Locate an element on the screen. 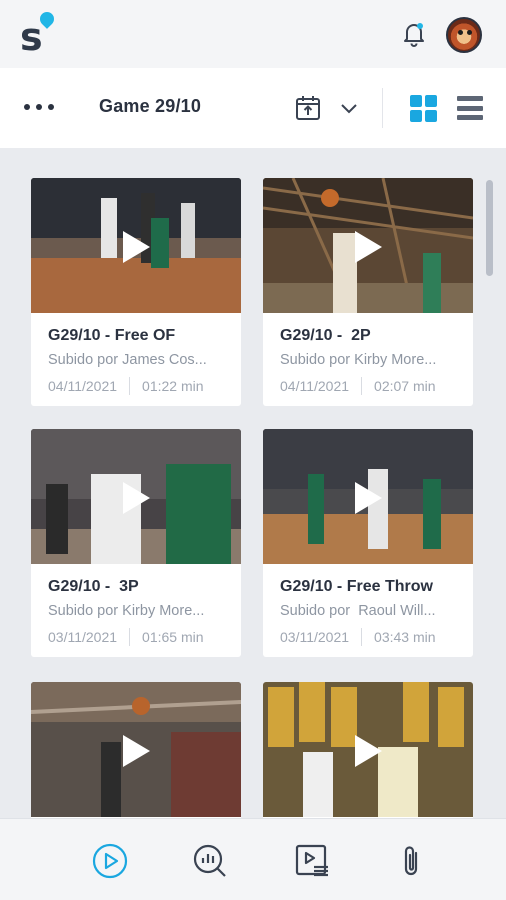 The image size is (506, 900). video-duration: 01:65 min is located at coordinates (173, 637).